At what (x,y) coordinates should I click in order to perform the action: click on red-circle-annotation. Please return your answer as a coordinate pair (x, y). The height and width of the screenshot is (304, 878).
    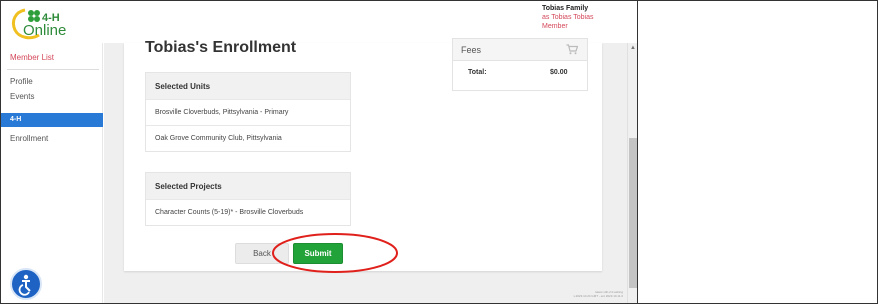
    Looking at the image, I should click on (335, 253).